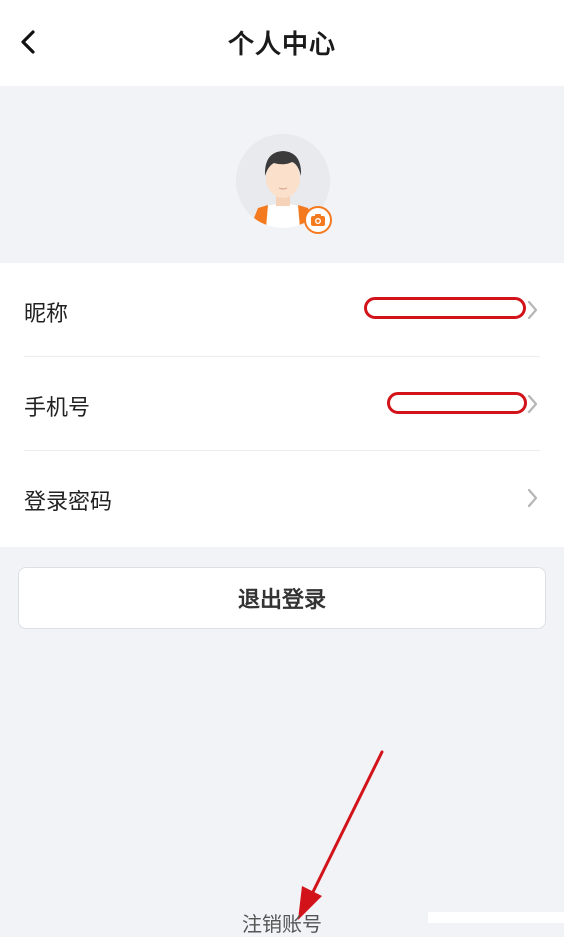  Describe the element at coordinates (284, 184) in the screenshot. I see `avatar-section` at that location.